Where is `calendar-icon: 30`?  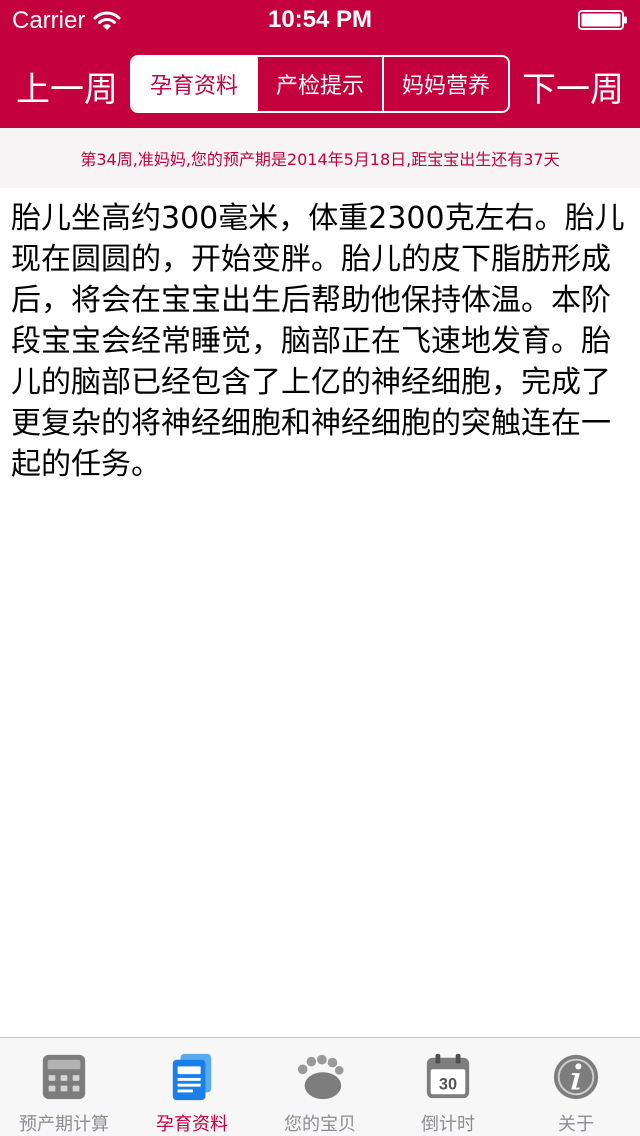
calendar-icon: 30 is located at coordinates (448, 1076).